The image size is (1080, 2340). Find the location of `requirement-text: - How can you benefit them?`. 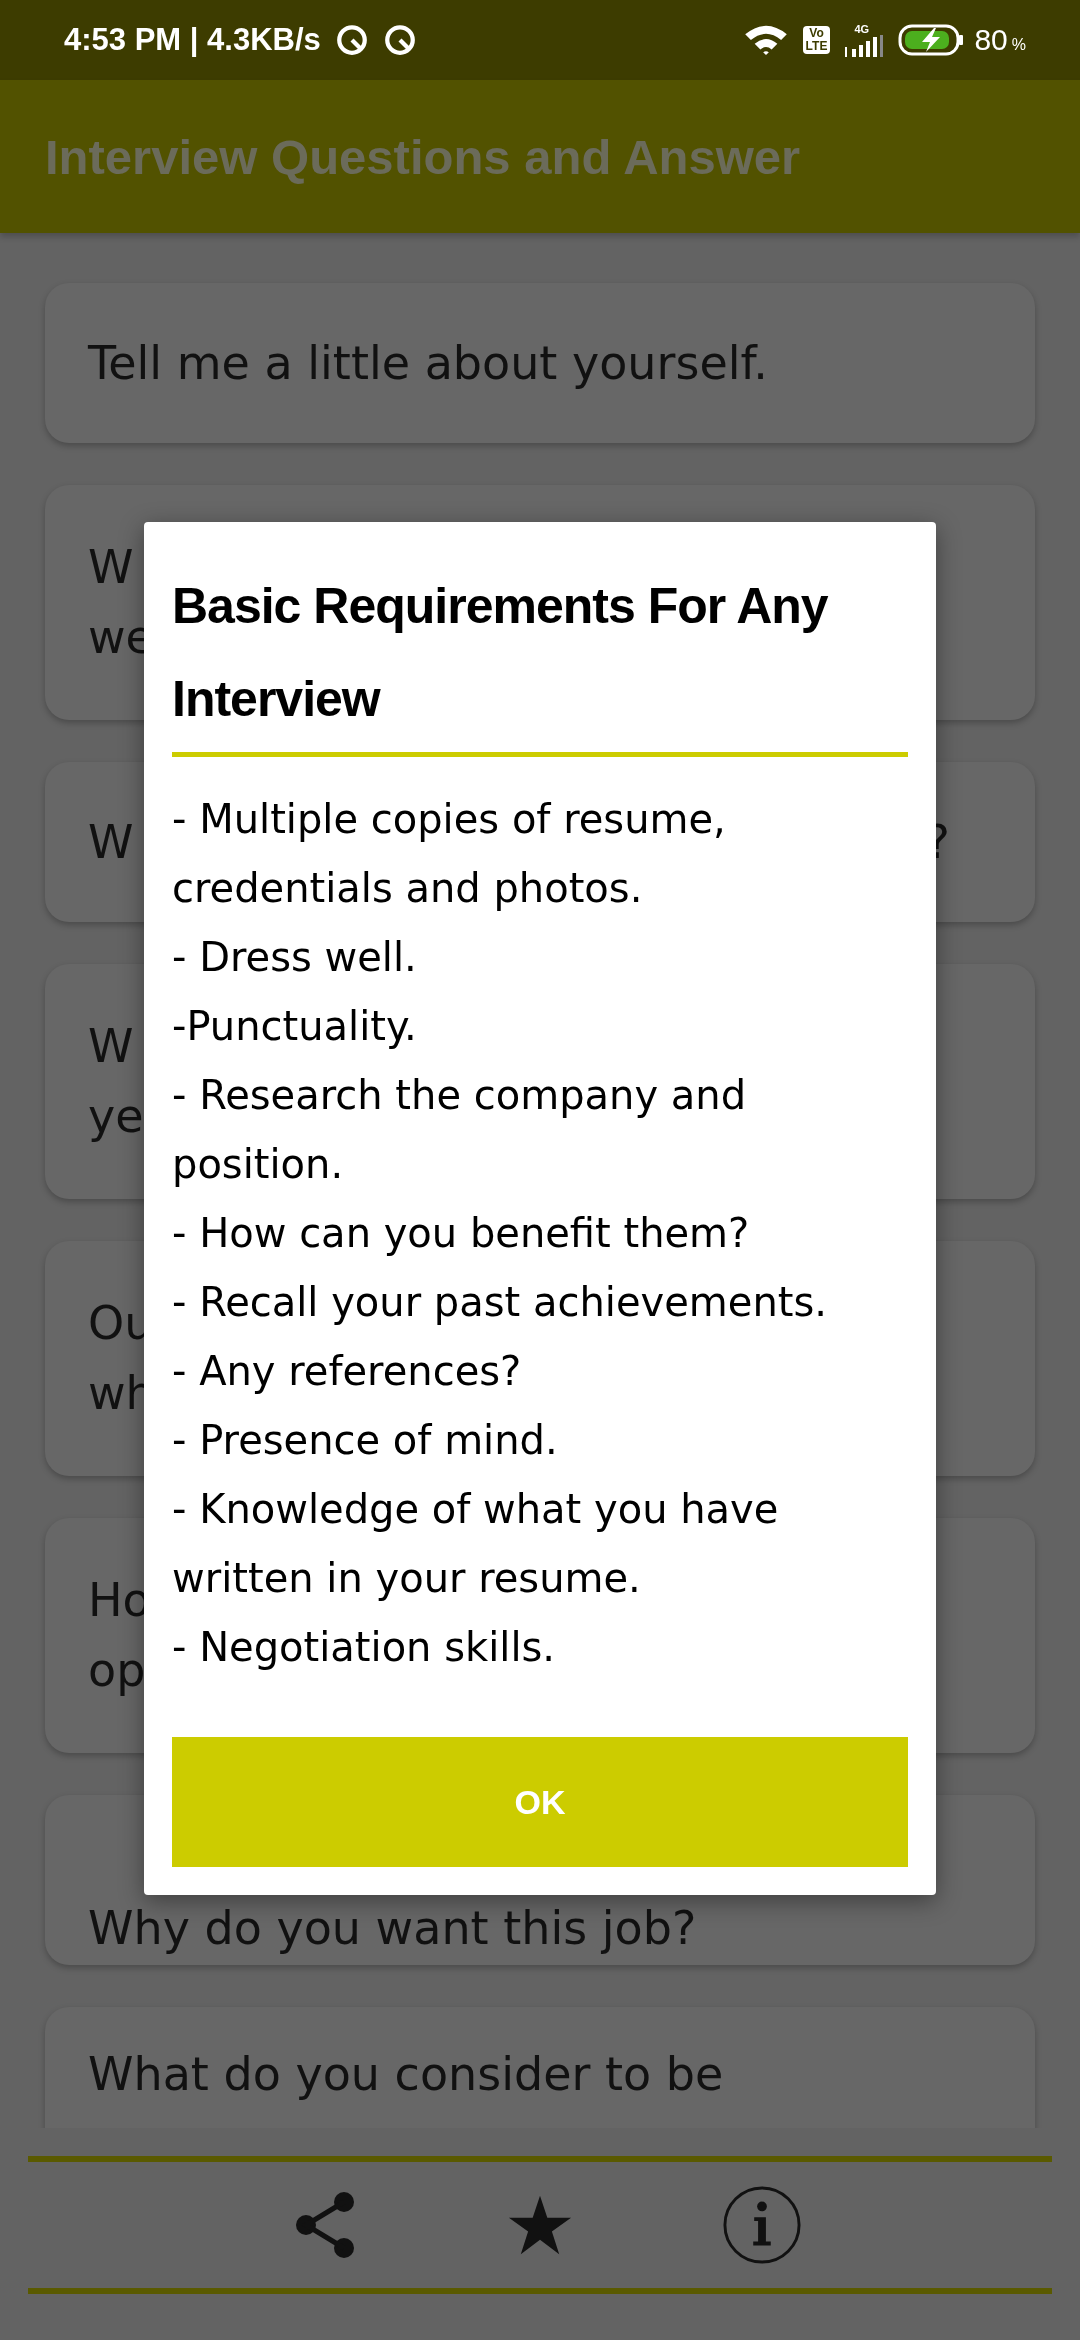

requirement-text: - How can you benefit them? is located at coordinates (461, 1233).